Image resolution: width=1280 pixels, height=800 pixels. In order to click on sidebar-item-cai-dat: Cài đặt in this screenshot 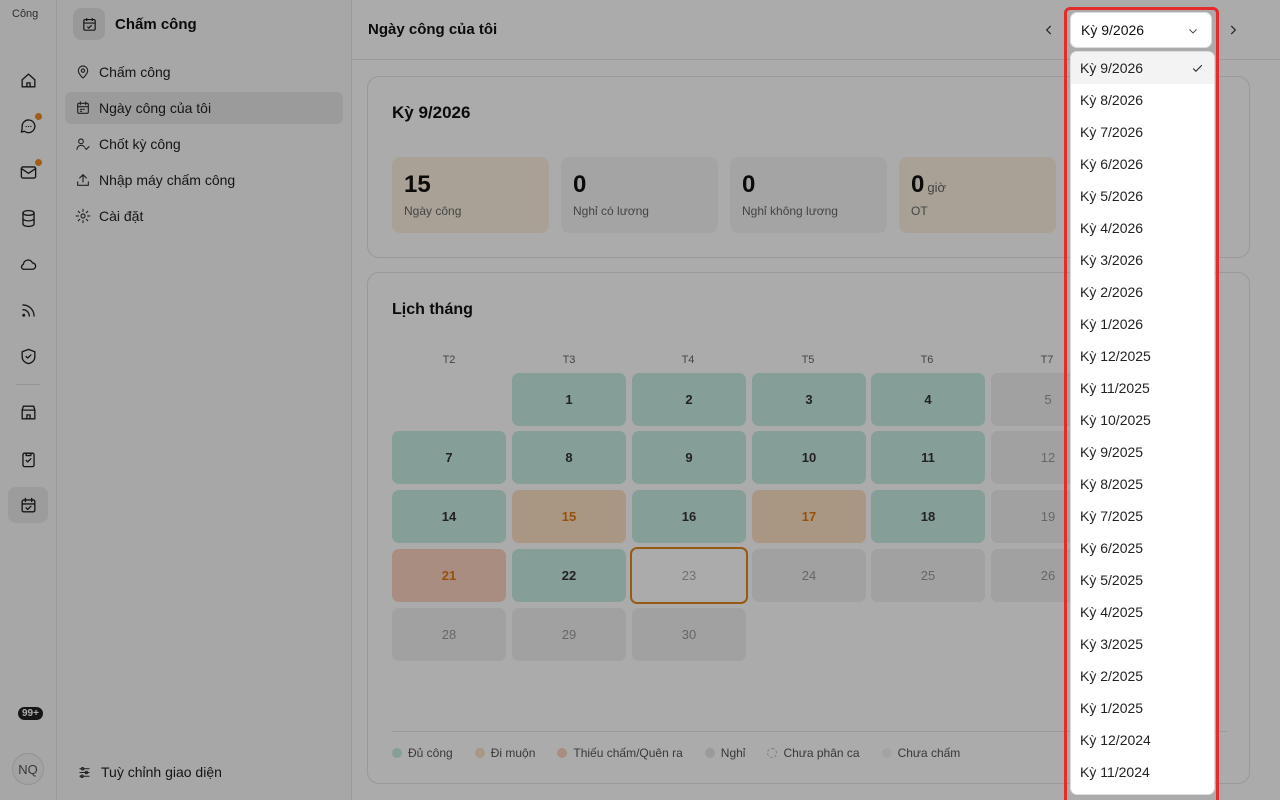, I will do `click(204, 216)`.